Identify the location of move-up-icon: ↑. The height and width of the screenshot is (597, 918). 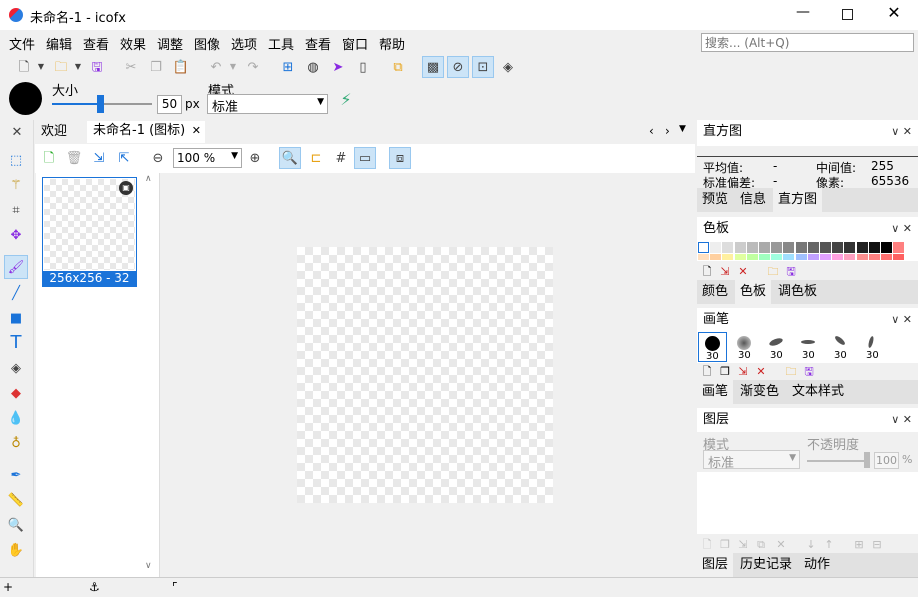
(829, 544).